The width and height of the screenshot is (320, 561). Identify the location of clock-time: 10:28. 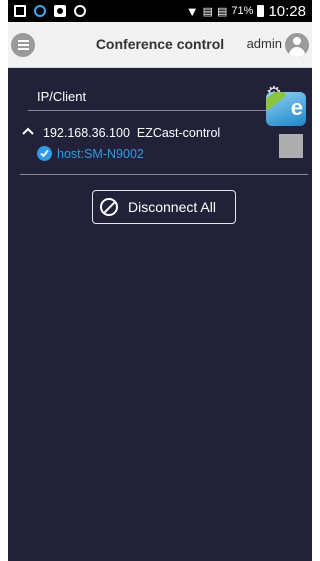
(287, 11).